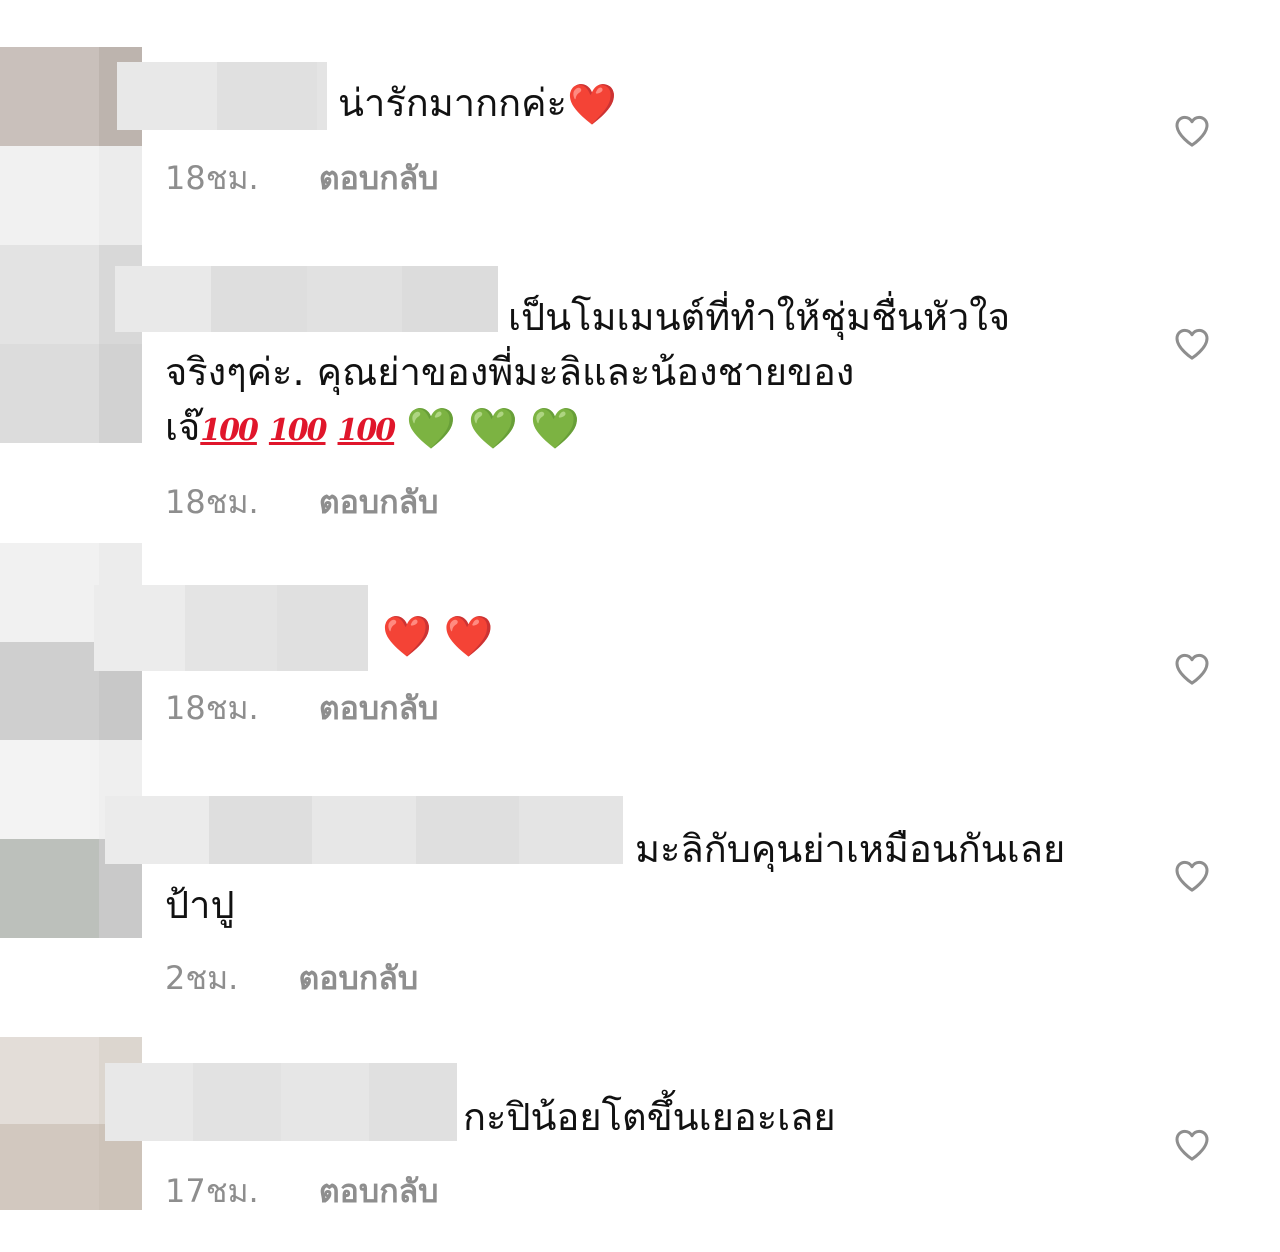 The image size is (1280, 1252). Describe the element at coordinates (212, 1191) in the screenshot. I see `timestamp: 17ชม.` at that location.